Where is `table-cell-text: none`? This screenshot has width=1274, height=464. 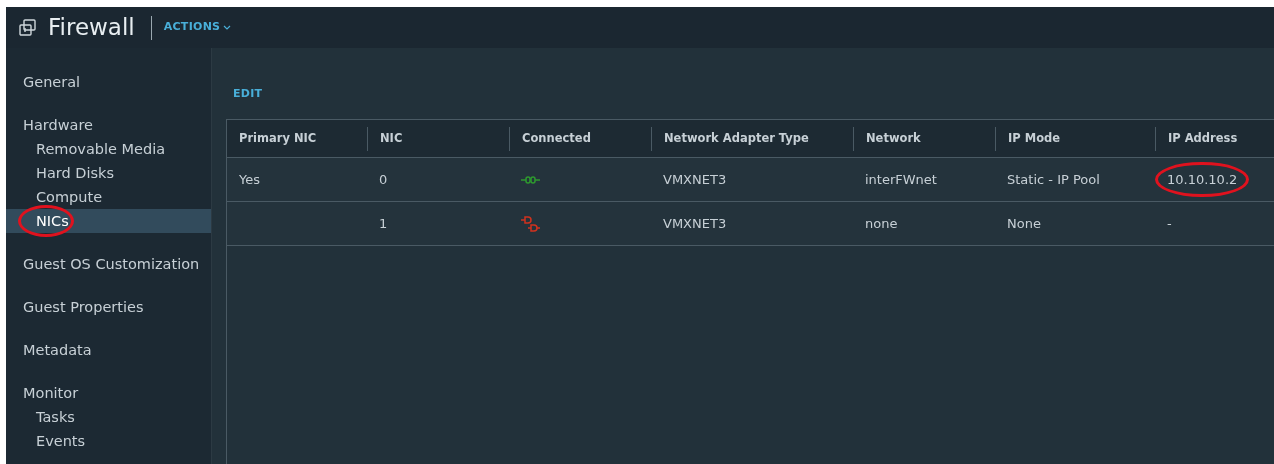 table-cell-text: none is located at coordinates (881, 223).